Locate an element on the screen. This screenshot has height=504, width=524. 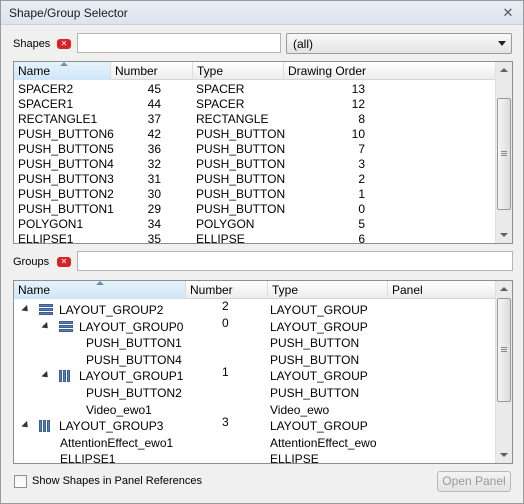
group-name-cell: LAYOUT_GROUP0 is located at coordinates (131, 326).